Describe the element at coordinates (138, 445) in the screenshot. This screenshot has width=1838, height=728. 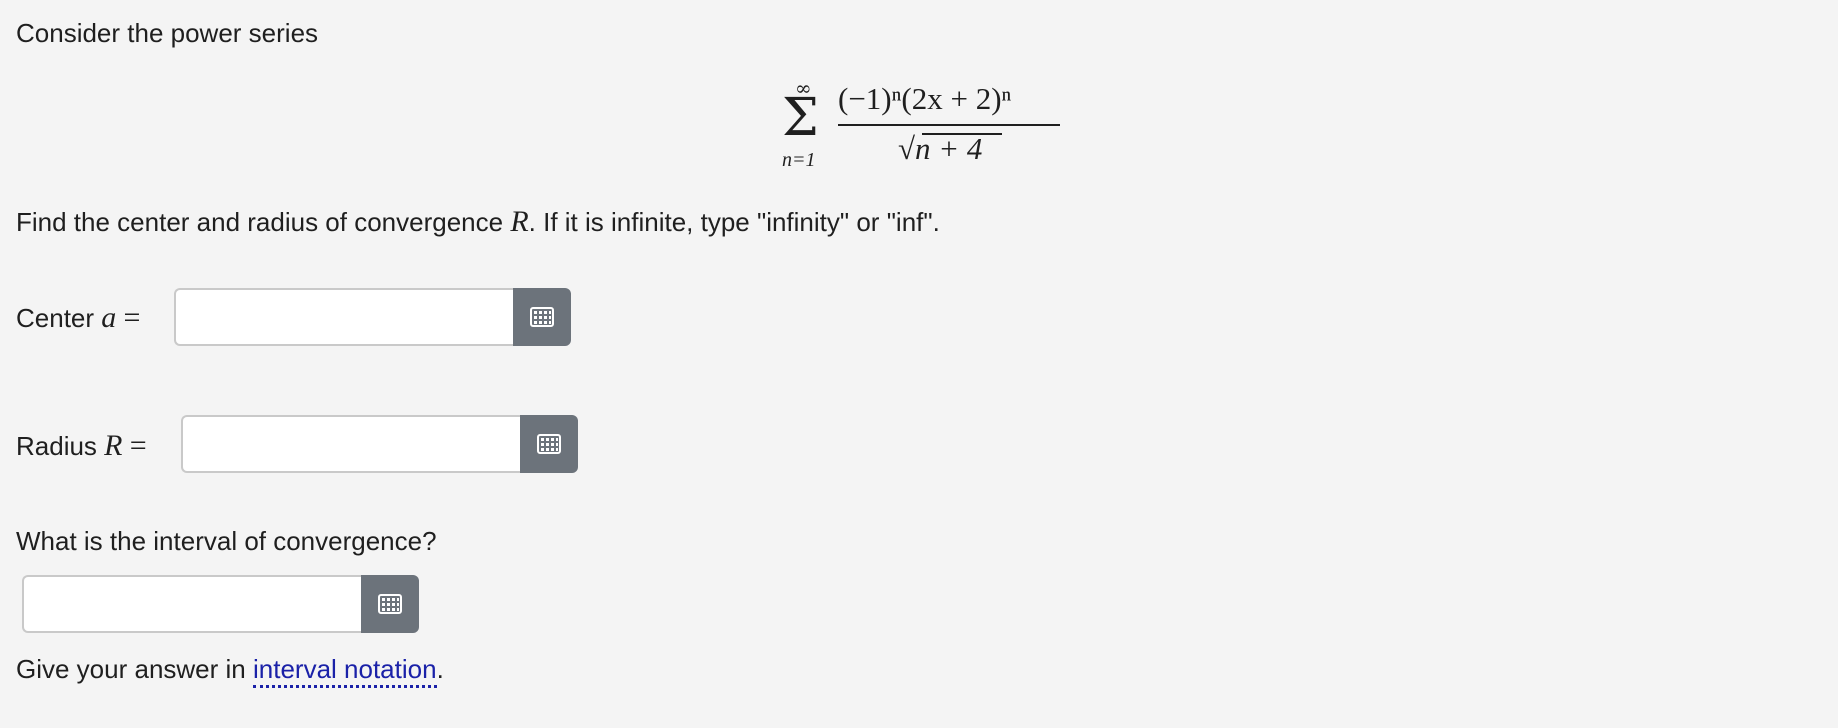
I see `radius-eq: =` at that location.